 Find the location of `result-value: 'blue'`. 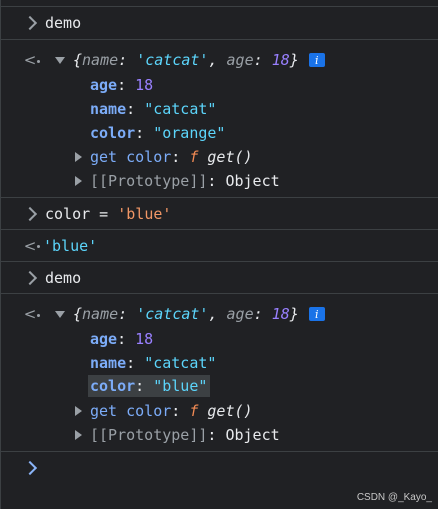

result-value: 'blue' is located at coordinates (70, 245).